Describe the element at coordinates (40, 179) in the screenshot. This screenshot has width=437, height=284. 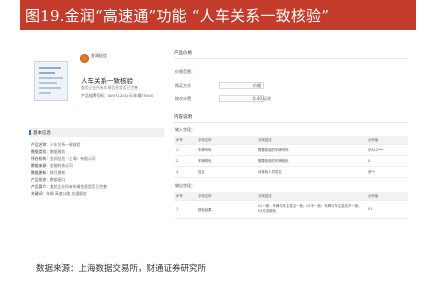
I see `info-label: 产品形态：` at that location.